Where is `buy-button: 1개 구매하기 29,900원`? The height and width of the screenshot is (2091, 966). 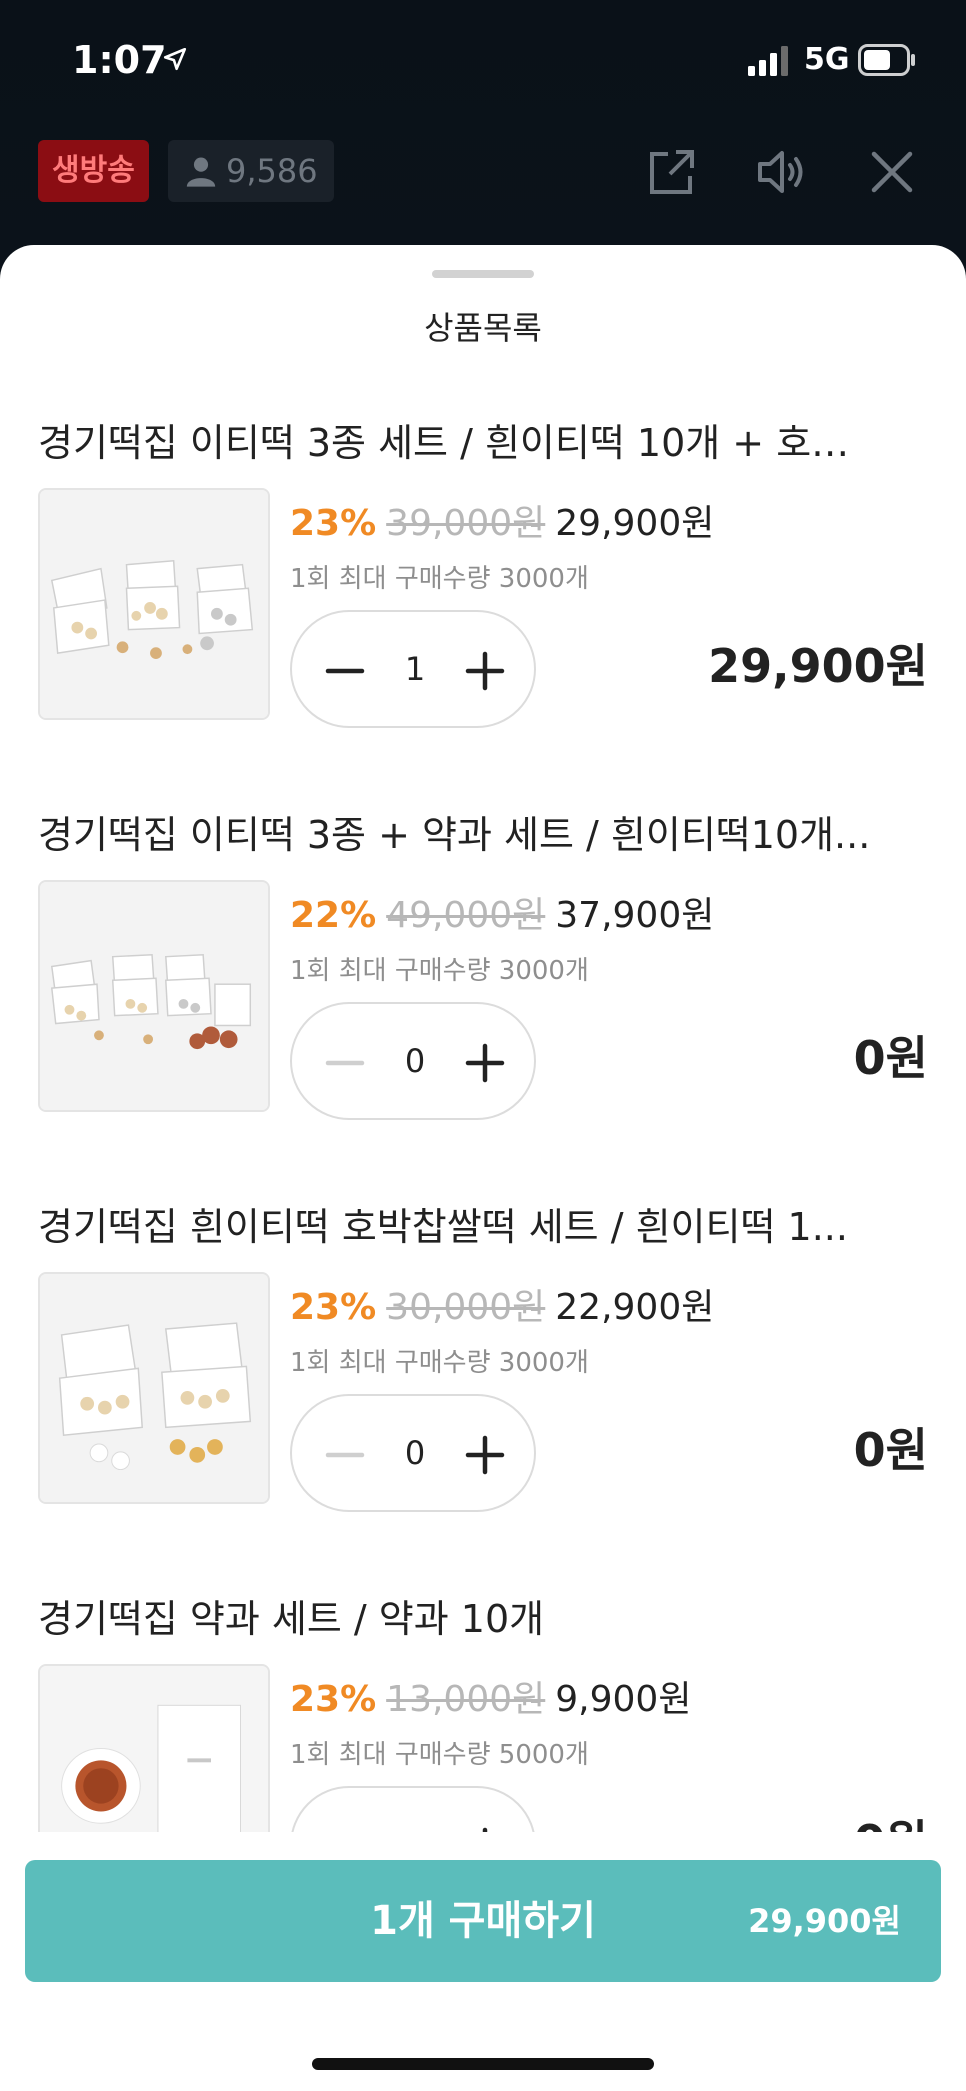 buy-button: 1개 구매하기 29,900원 is located at coordinates (483, 1921).